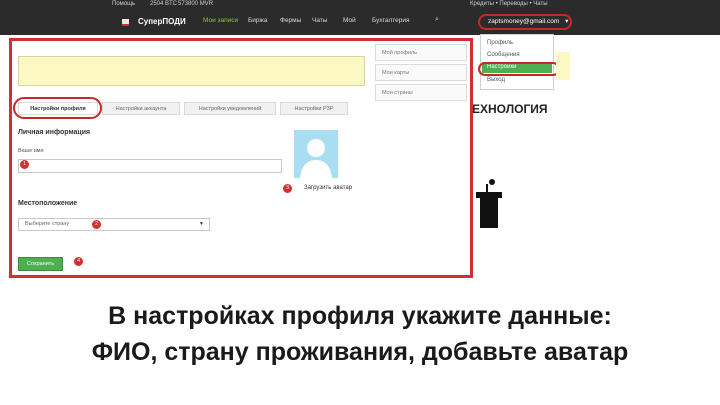 This screenshot has height=405, width=720. I want to click on country-select-value: Выберите страну, so click(47, 224).